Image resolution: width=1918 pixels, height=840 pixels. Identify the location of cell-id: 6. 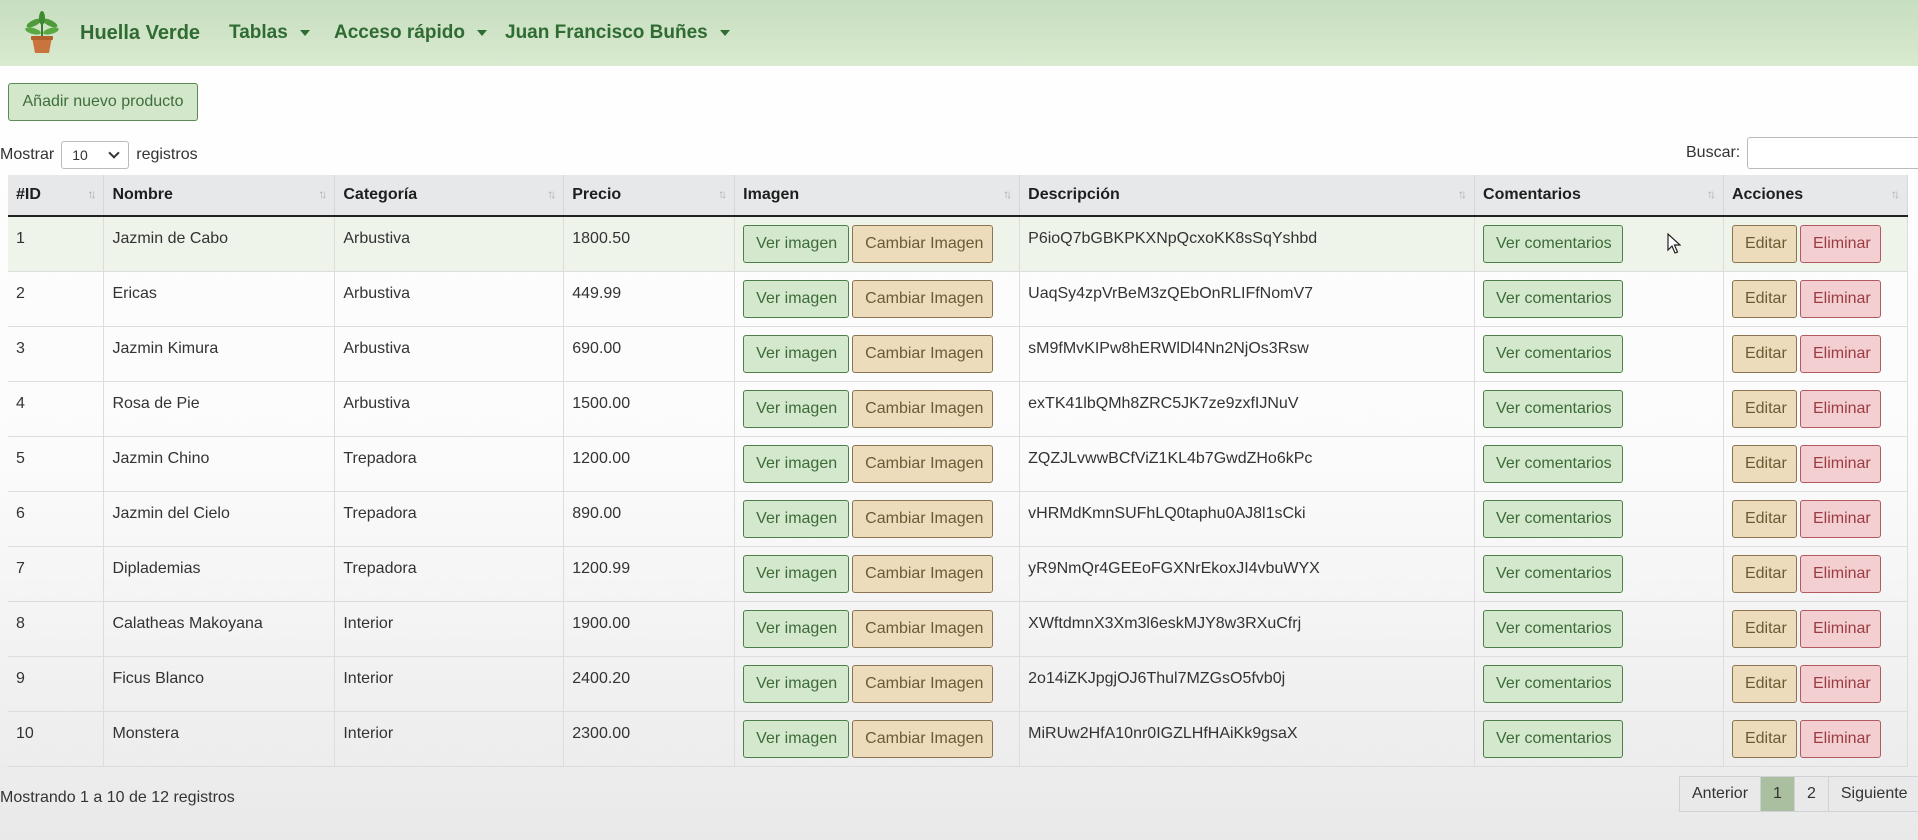
(56, 519).